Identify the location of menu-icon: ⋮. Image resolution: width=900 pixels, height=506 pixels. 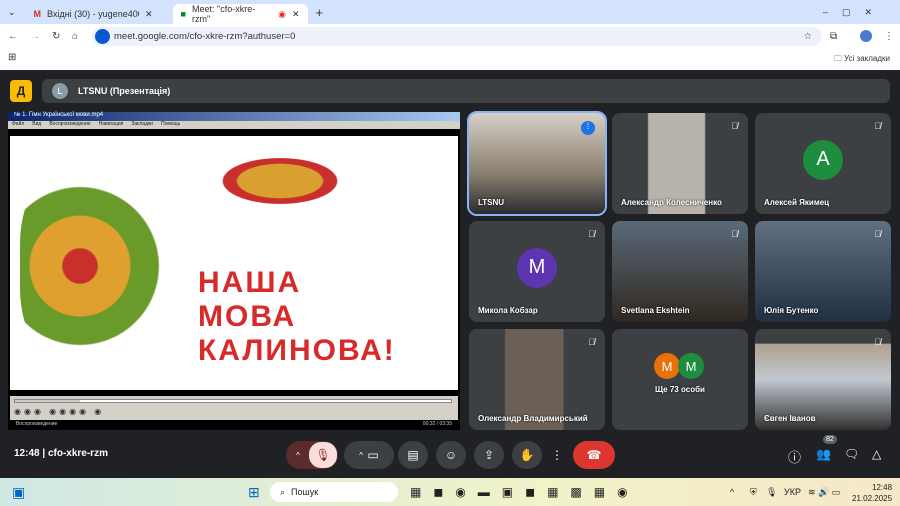
(889, 36).